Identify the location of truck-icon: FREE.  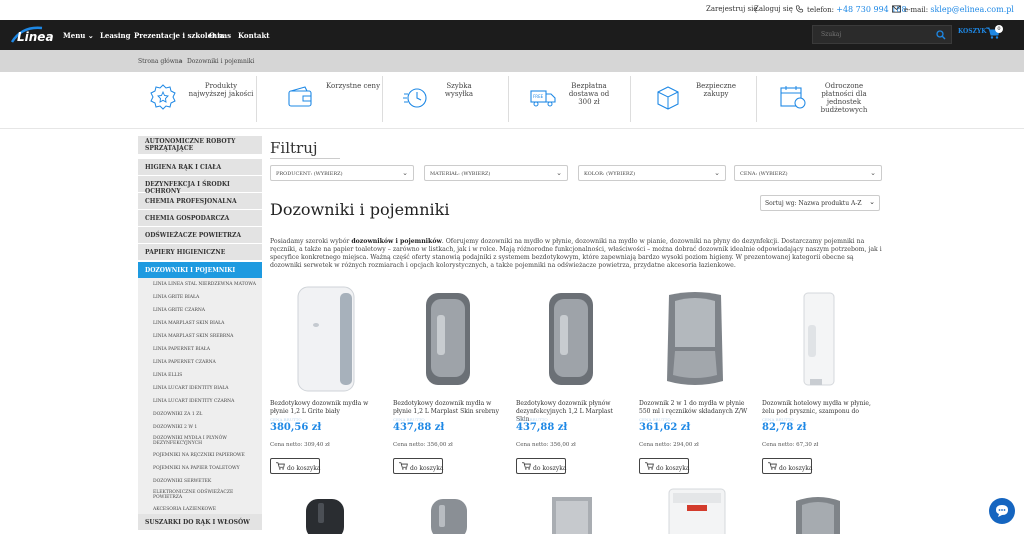
(543, 98).